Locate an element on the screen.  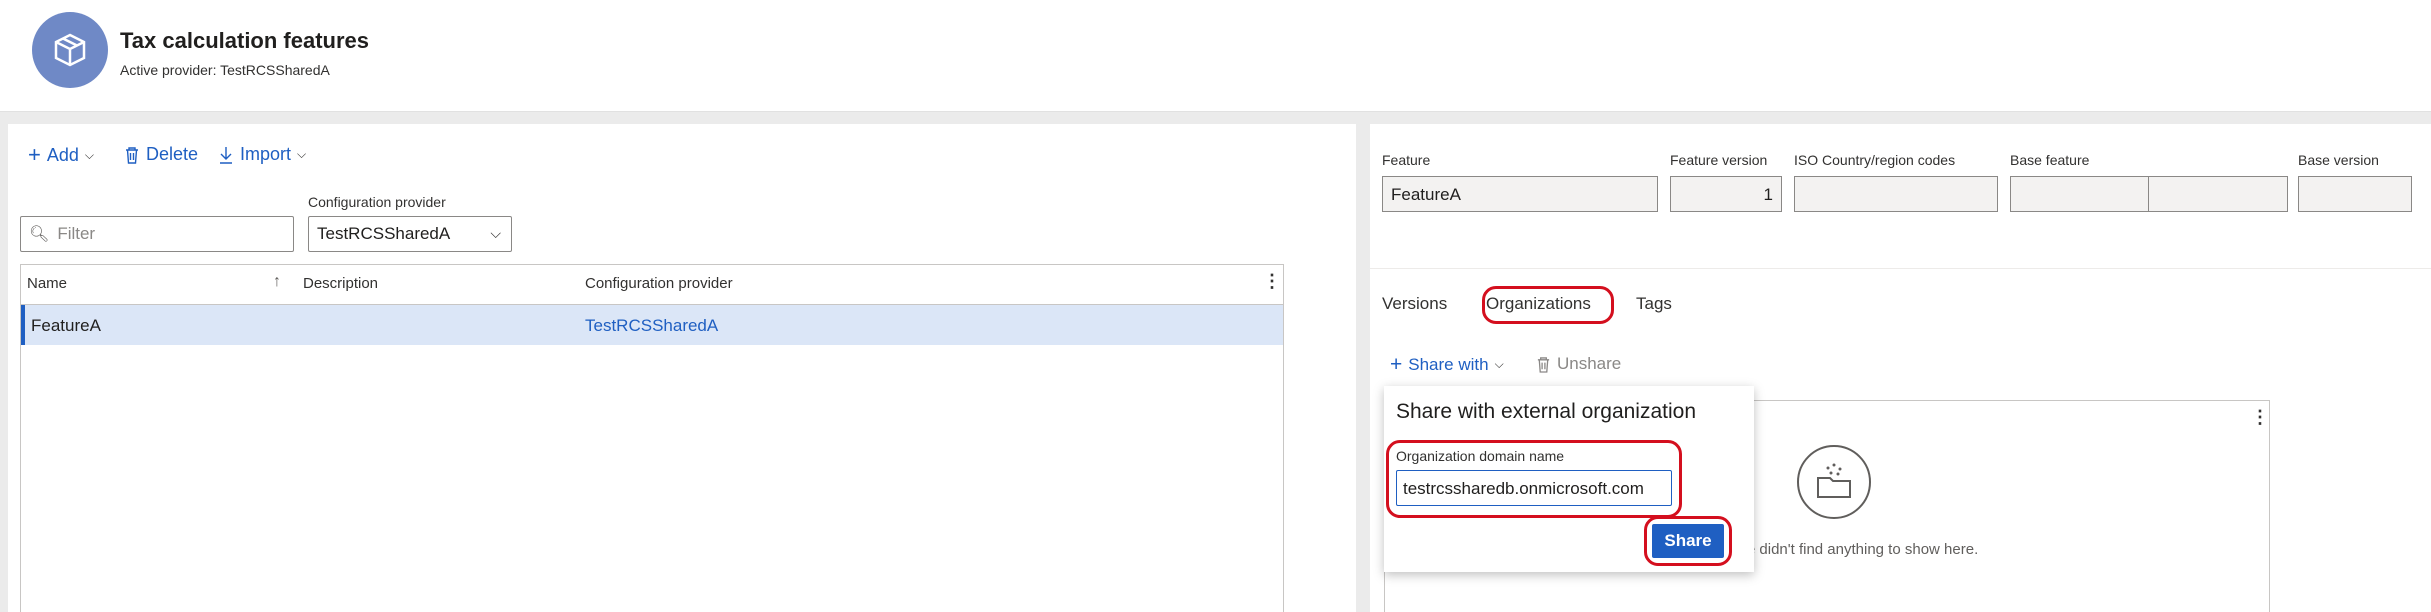
empty-state-text: We didn't find anything to show here. is located at coordinates (1856, 549).